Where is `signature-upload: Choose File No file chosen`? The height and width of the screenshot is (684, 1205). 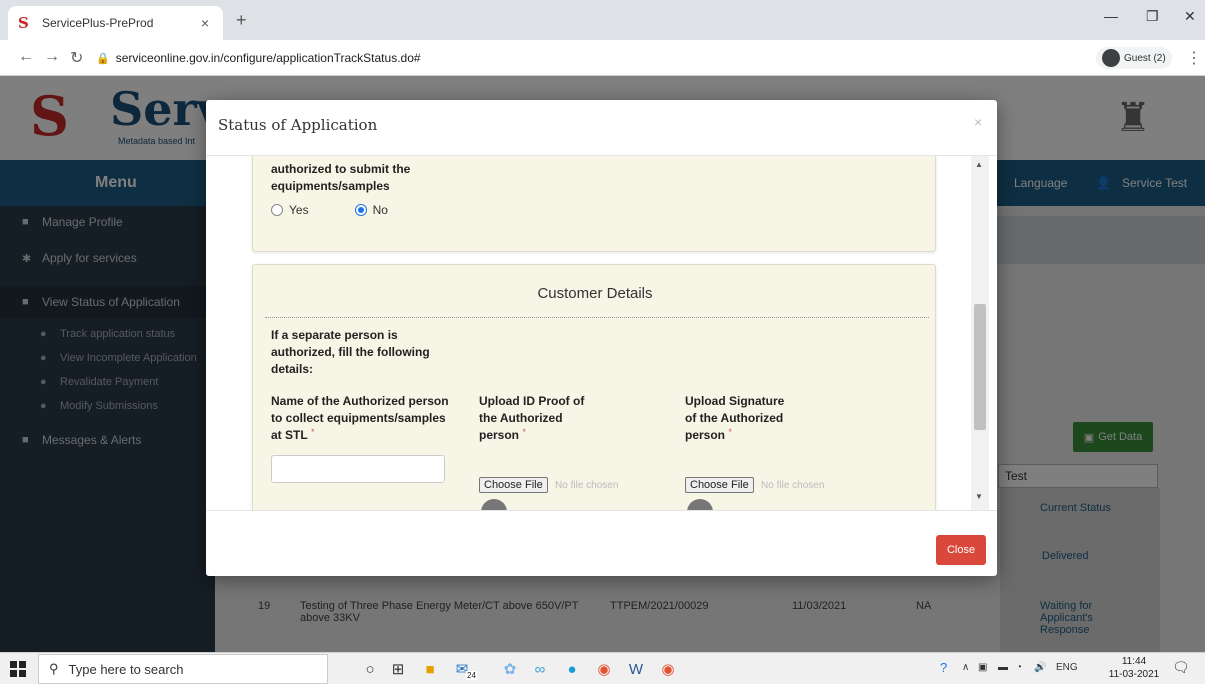
signature-upload: Choose File No file chosen is located at coordinates (754, 485).